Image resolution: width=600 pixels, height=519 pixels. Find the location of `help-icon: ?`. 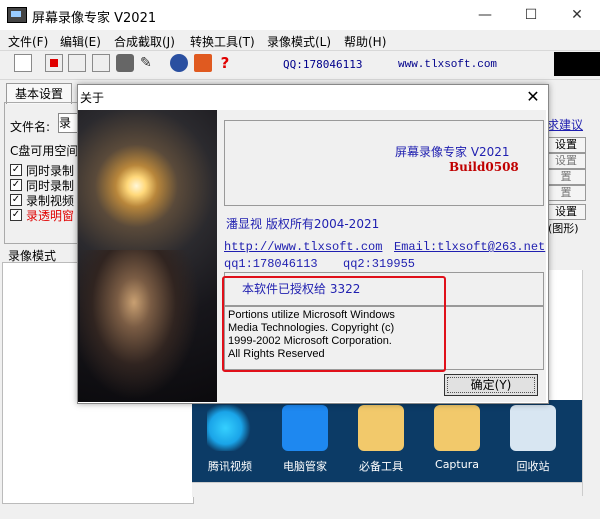

help-icon: ? is located at coordinates (225, 63).